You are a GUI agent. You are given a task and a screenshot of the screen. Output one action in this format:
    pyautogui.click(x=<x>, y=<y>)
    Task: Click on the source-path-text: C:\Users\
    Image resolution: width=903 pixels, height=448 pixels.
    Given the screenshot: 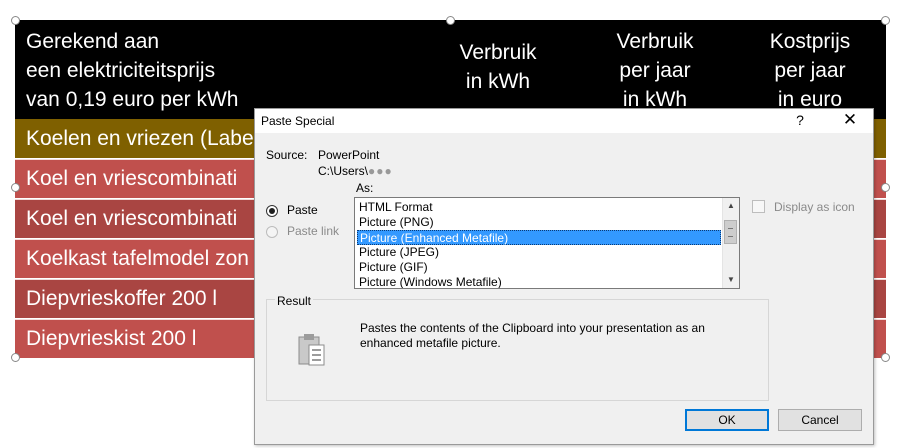 What is the action you would take?
    pyautogui.click(x=343, y=171)
    